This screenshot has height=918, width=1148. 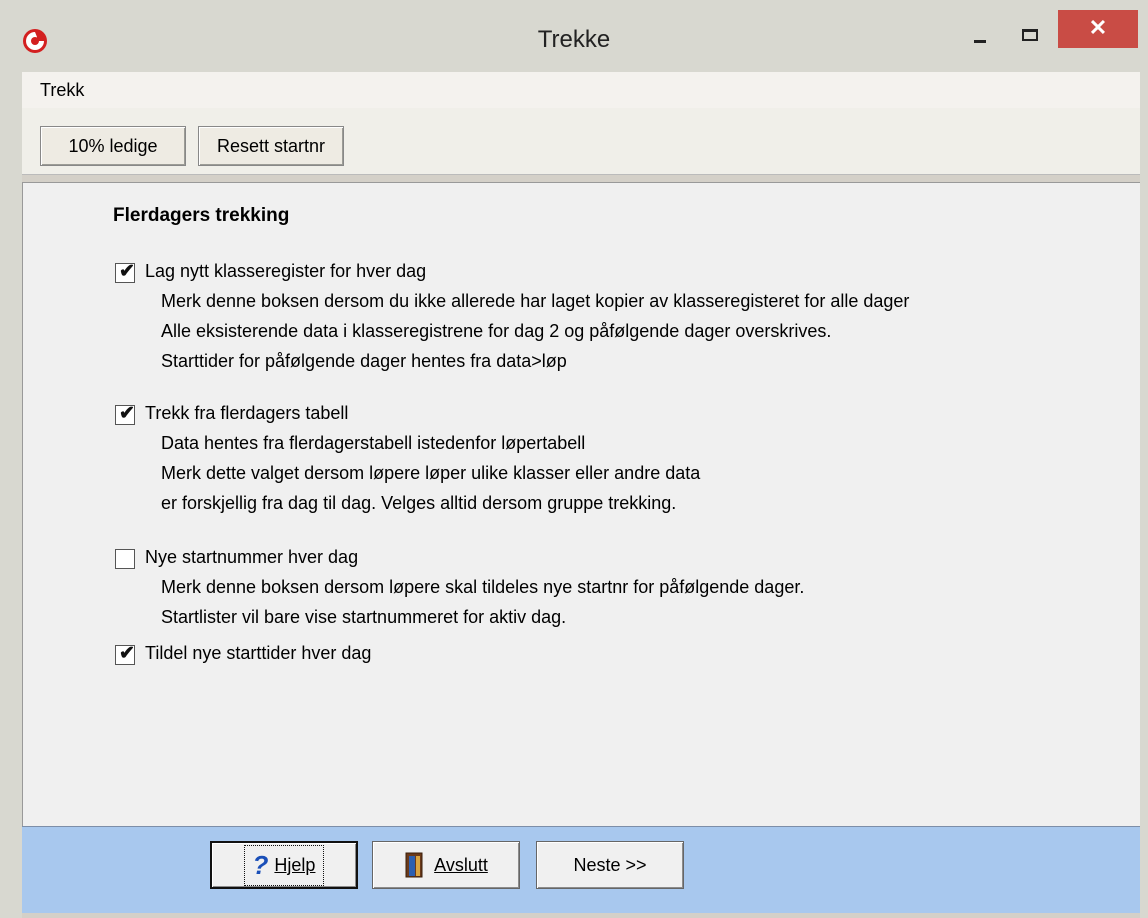 I want to click on question-icon: ?, so click(x=260, y=864).